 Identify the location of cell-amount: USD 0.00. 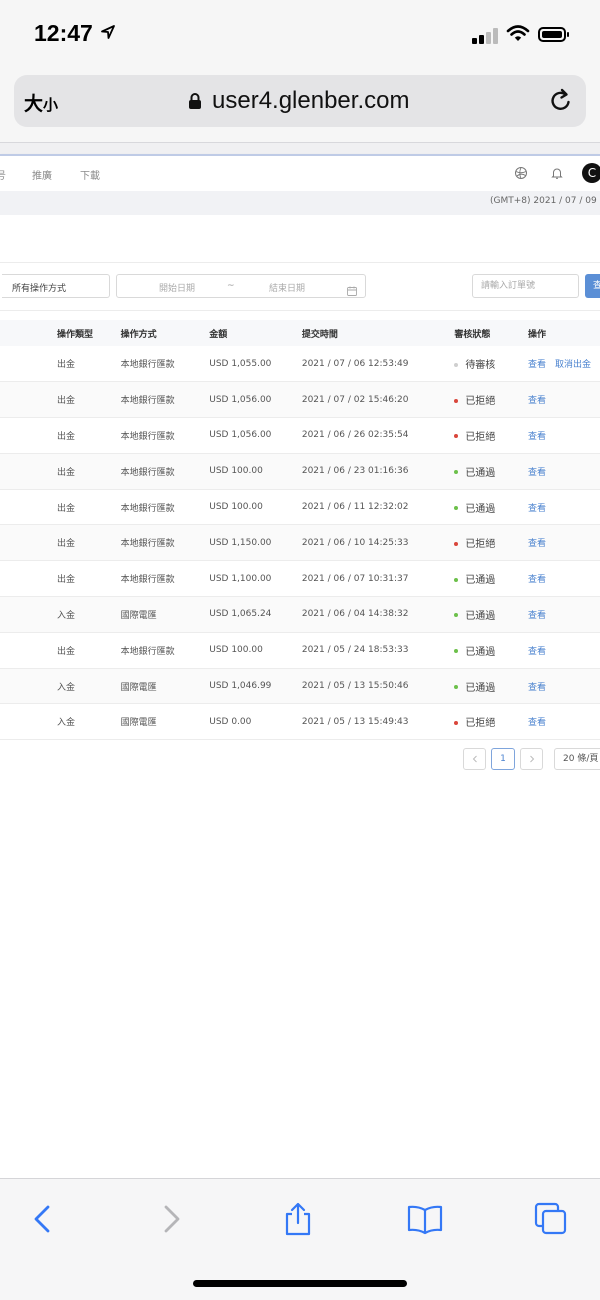
(230, 721).